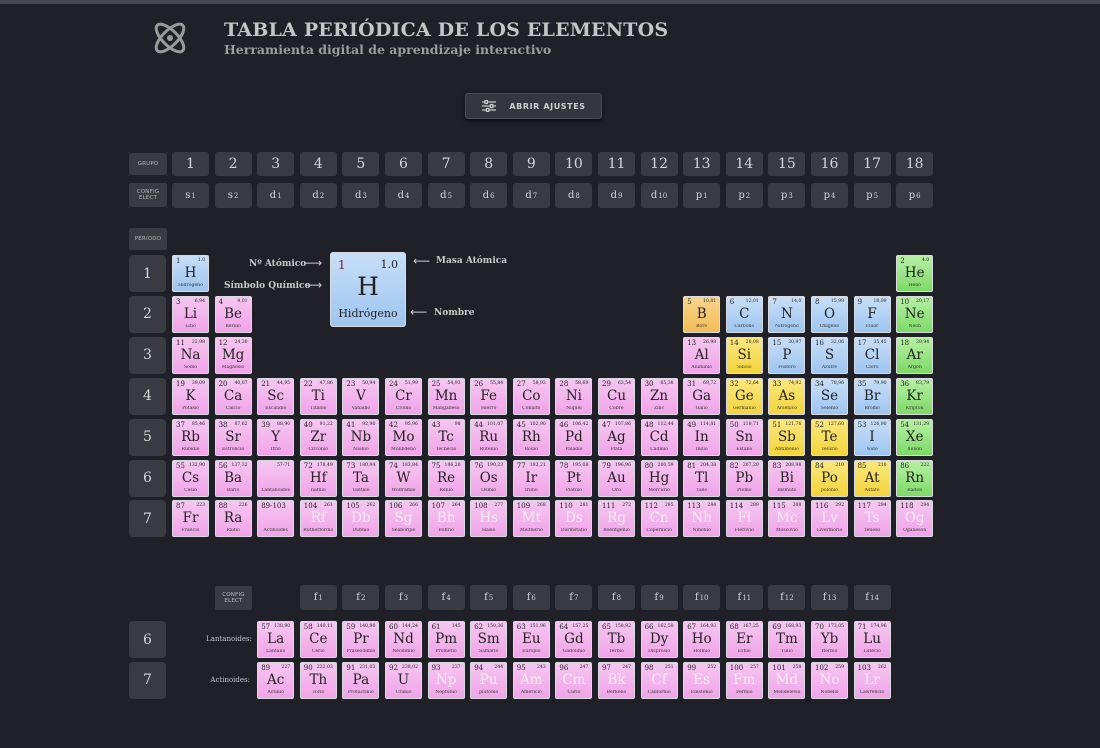  What do you see at coordinates (744, 519) in the screenshot?
I see `element-cell: 114 289 Fl Flerovio` at bounding box center [744, 519].